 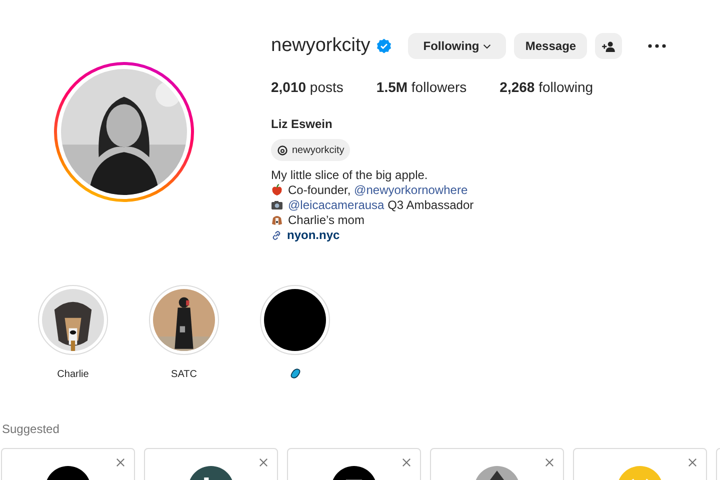 I want to click on camera-icon, so click(x=277, y=205).